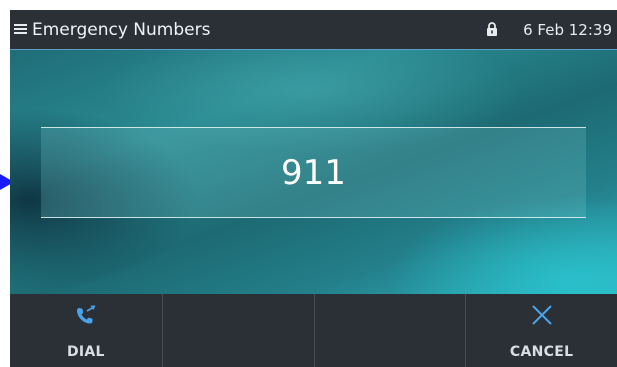 Image resolution: width=617 pixels, height=367 pixels. I want to click on hamburger-menu-icon, so click(20, 29).